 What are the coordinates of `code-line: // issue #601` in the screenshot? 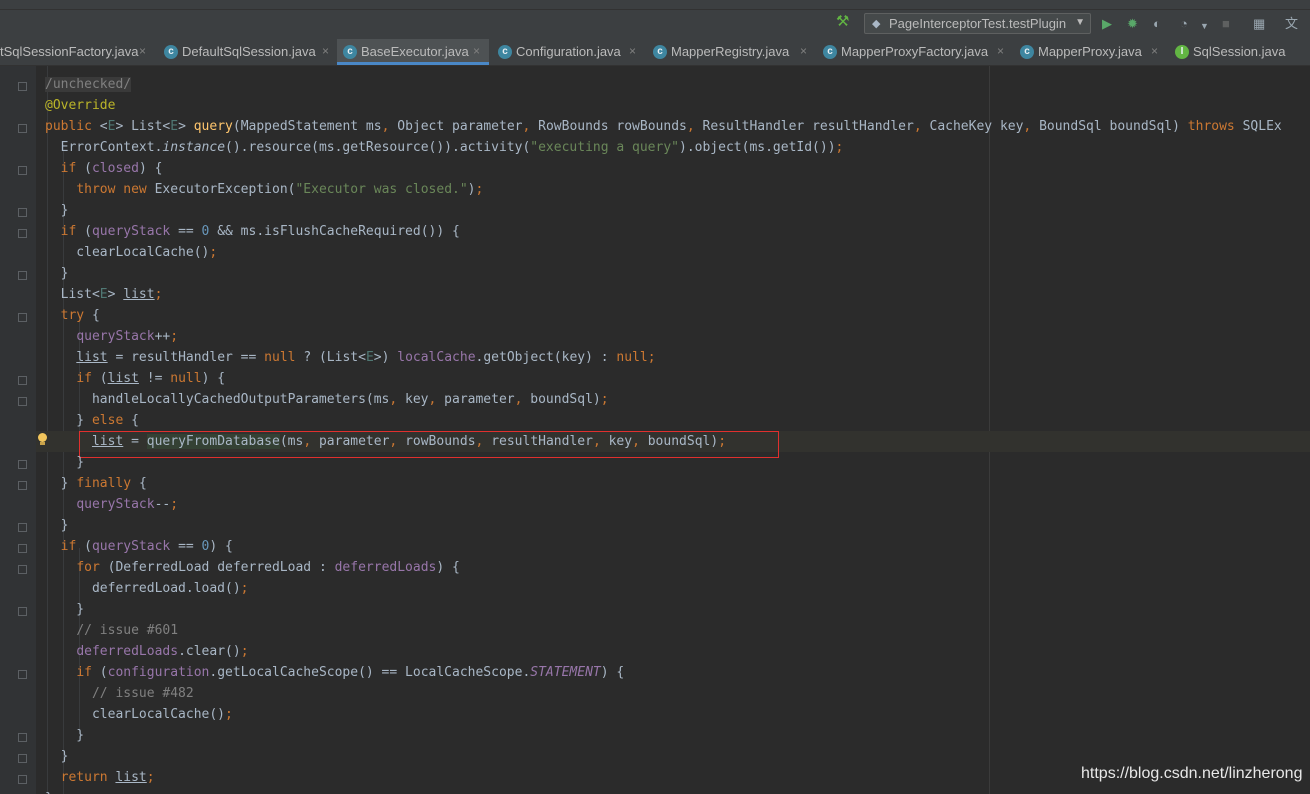 It's located at (127, 630).